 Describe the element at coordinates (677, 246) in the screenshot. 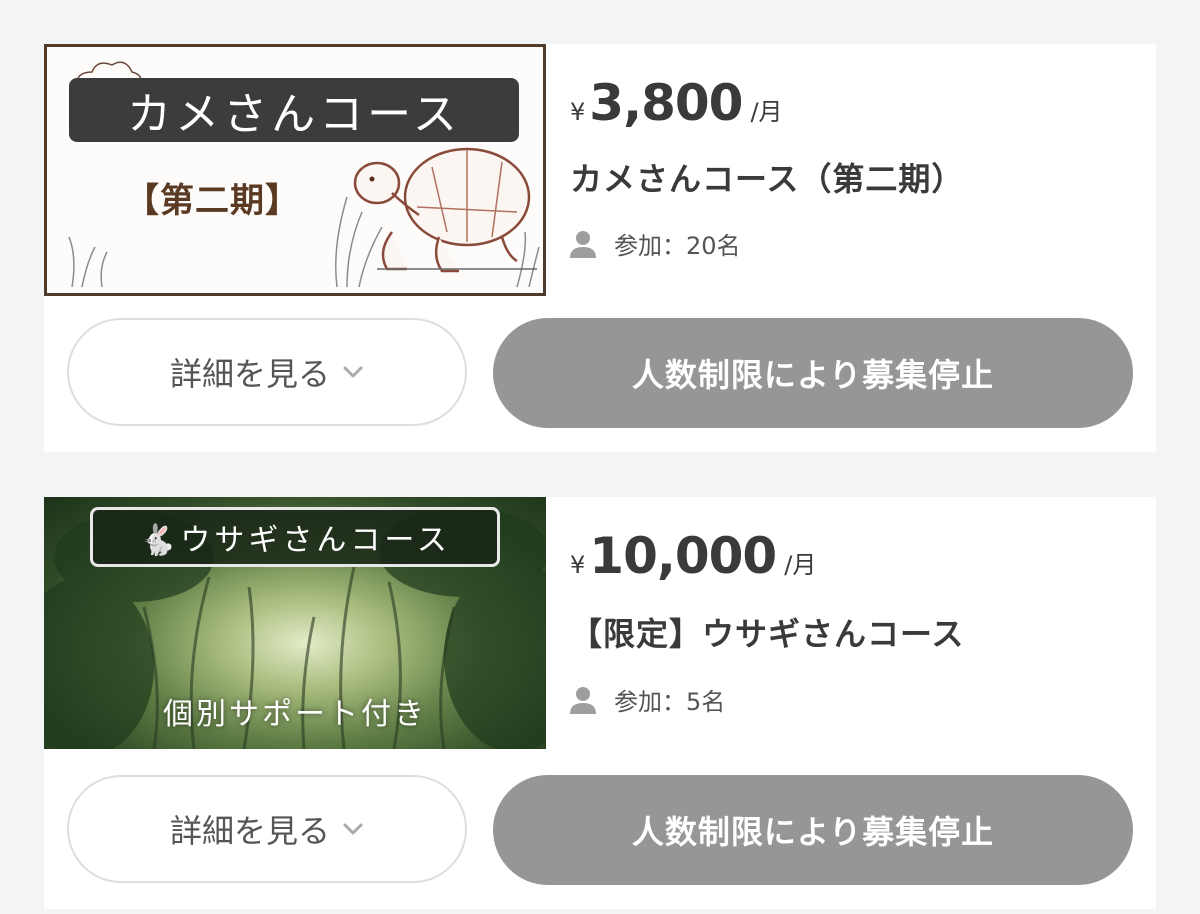

I see `member-count-label: 参加：20名` at that location.